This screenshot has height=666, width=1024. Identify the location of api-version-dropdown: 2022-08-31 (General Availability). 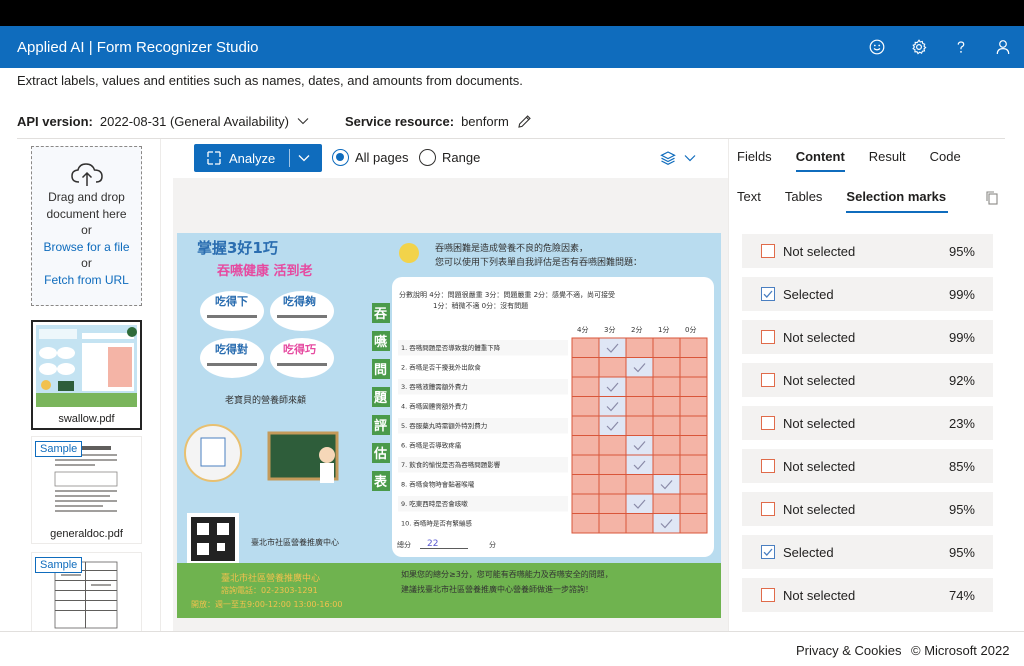
(204, 121).